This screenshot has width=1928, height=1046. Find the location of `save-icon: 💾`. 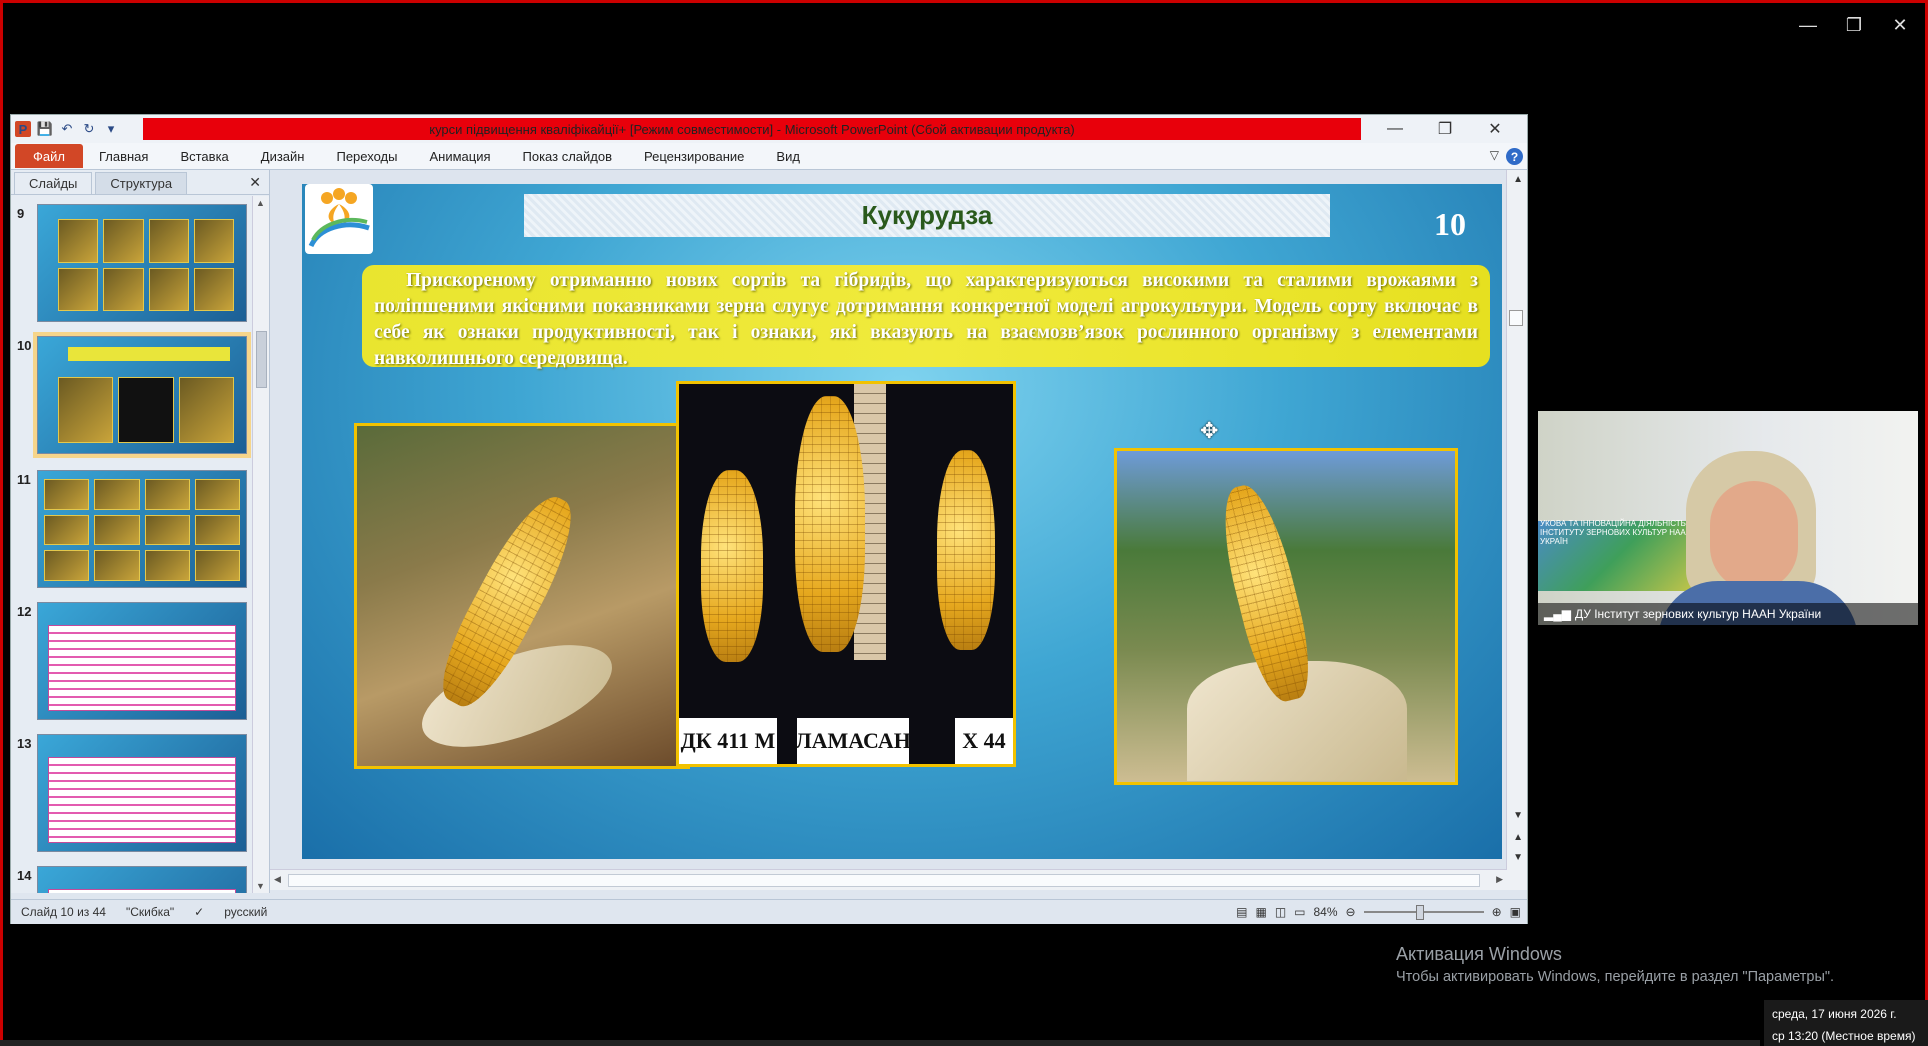

save-icon: 💾 is located at coordinates (45, 129).